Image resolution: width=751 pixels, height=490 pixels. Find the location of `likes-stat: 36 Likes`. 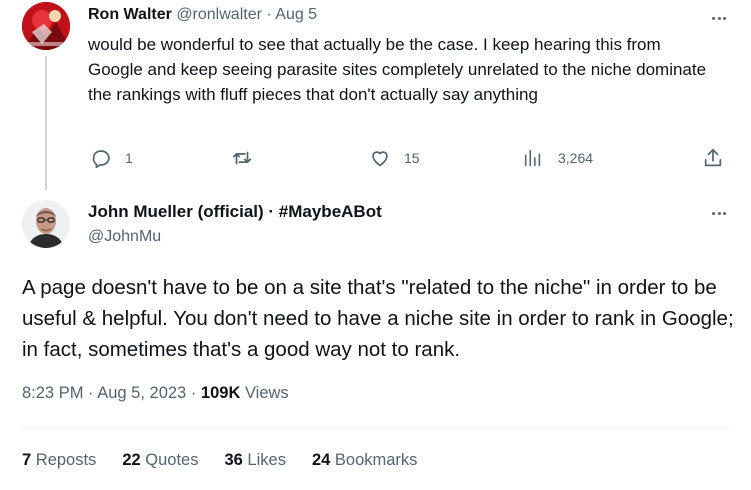

likes-stat: 36 Likes is located at coordinates (254, 460).